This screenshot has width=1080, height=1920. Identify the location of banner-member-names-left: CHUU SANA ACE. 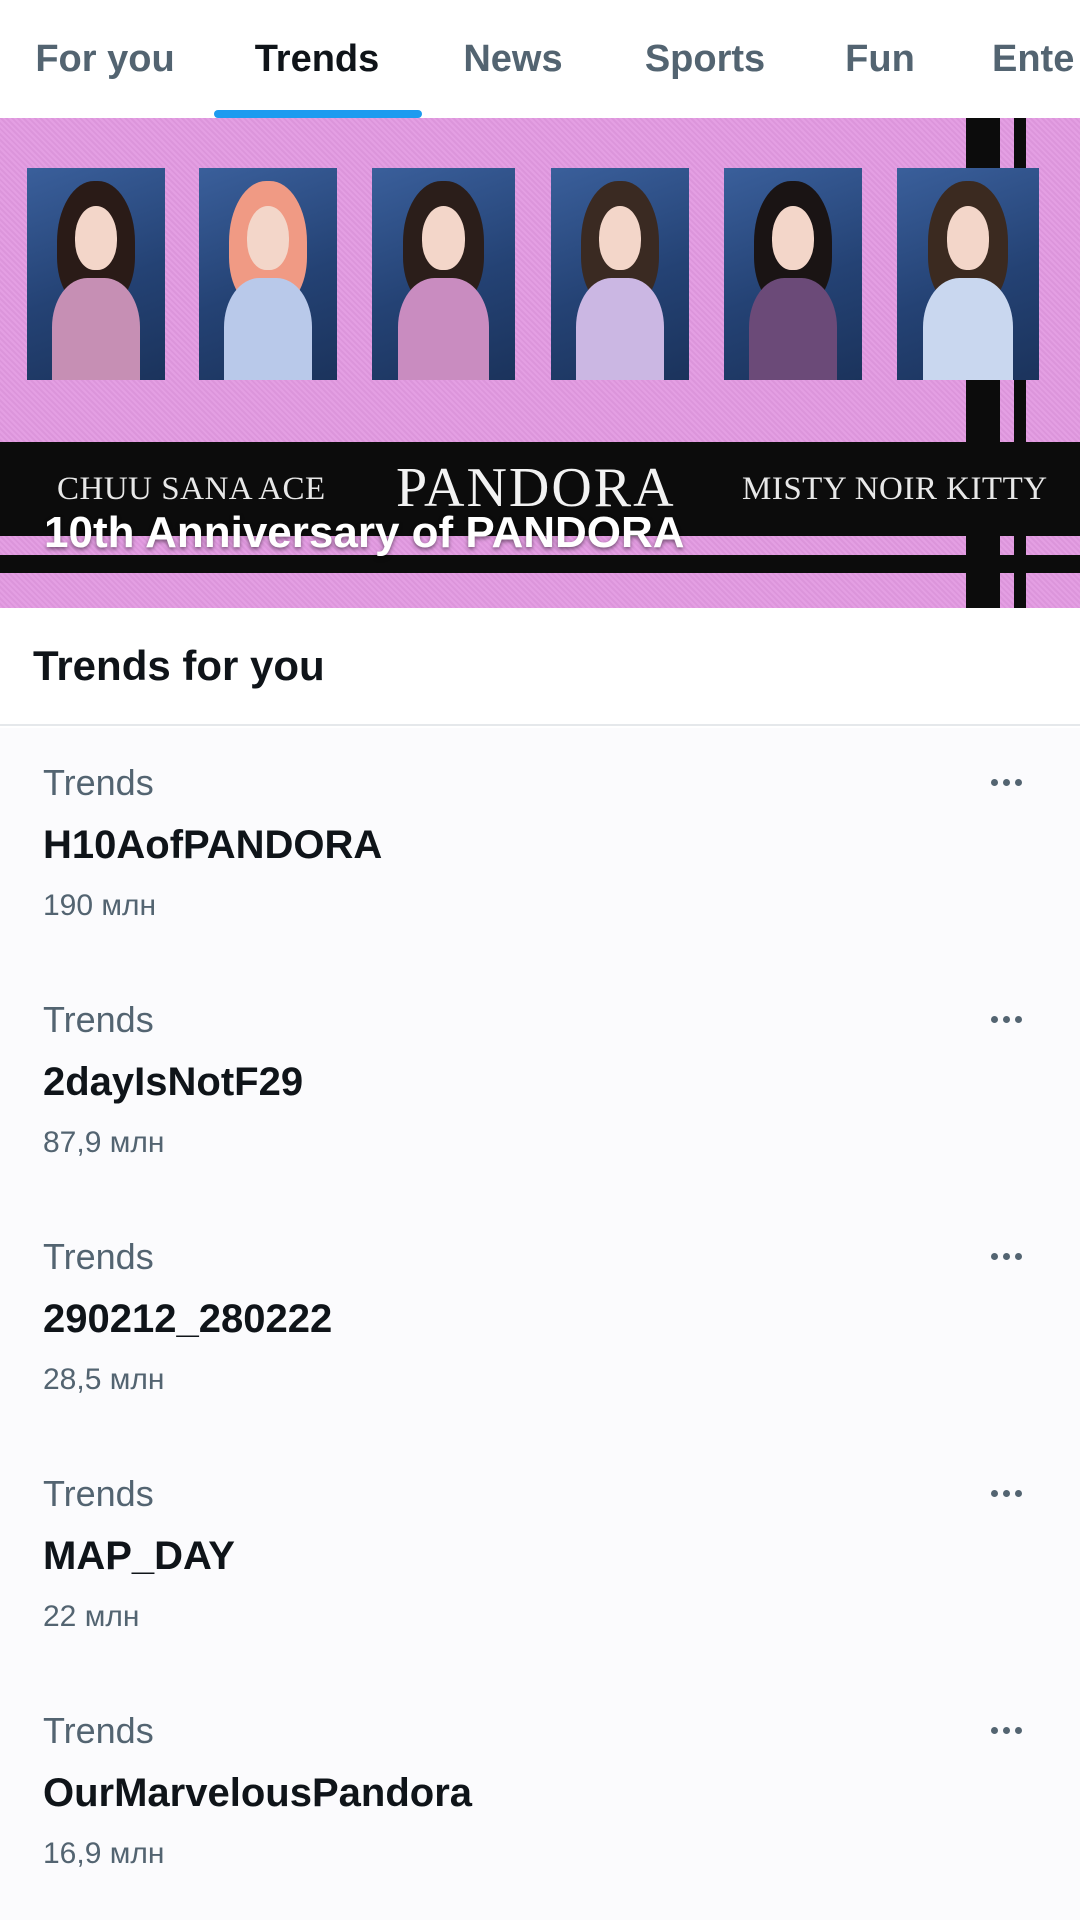
(191, 489).